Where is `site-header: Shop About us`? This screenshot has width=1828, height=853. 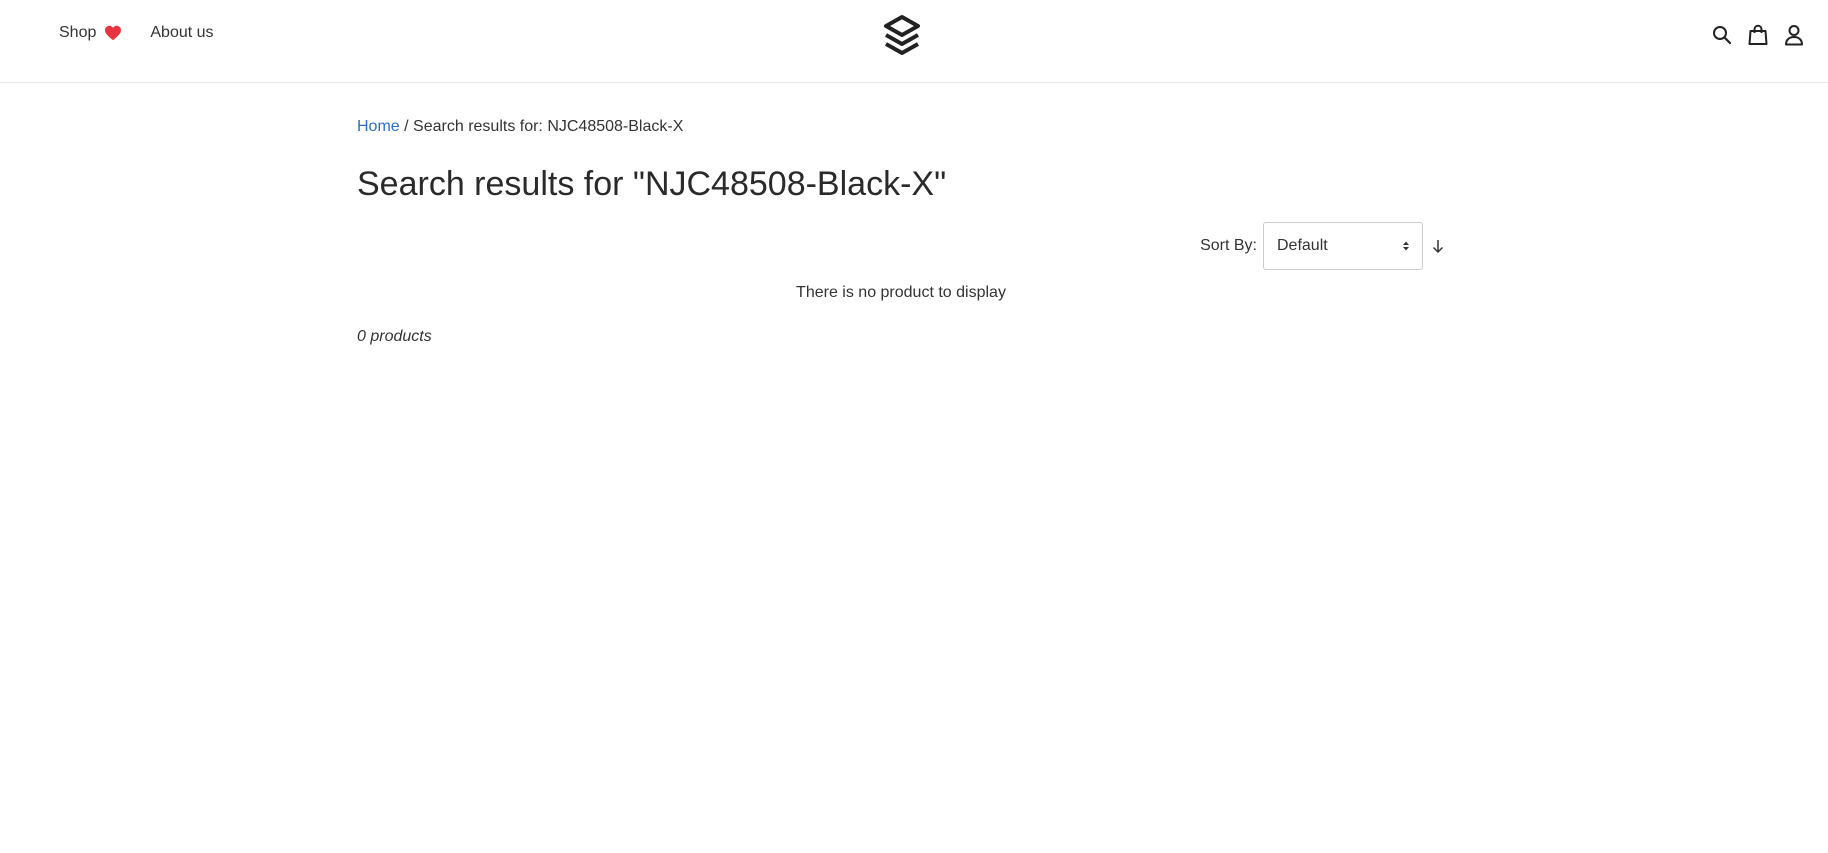
site-header: Shop About us is located at coordinates (914, 41).